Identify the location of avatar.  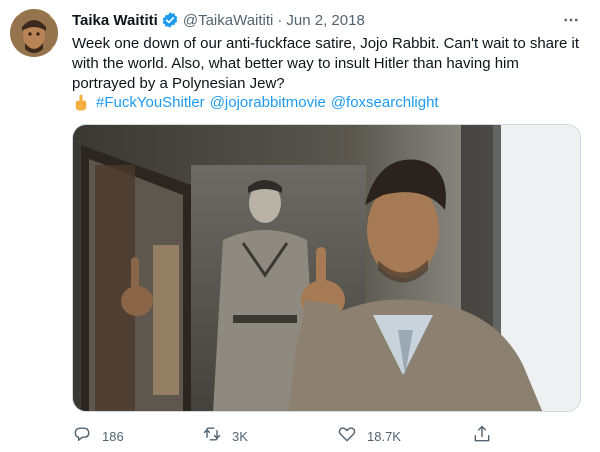
(34, 33).